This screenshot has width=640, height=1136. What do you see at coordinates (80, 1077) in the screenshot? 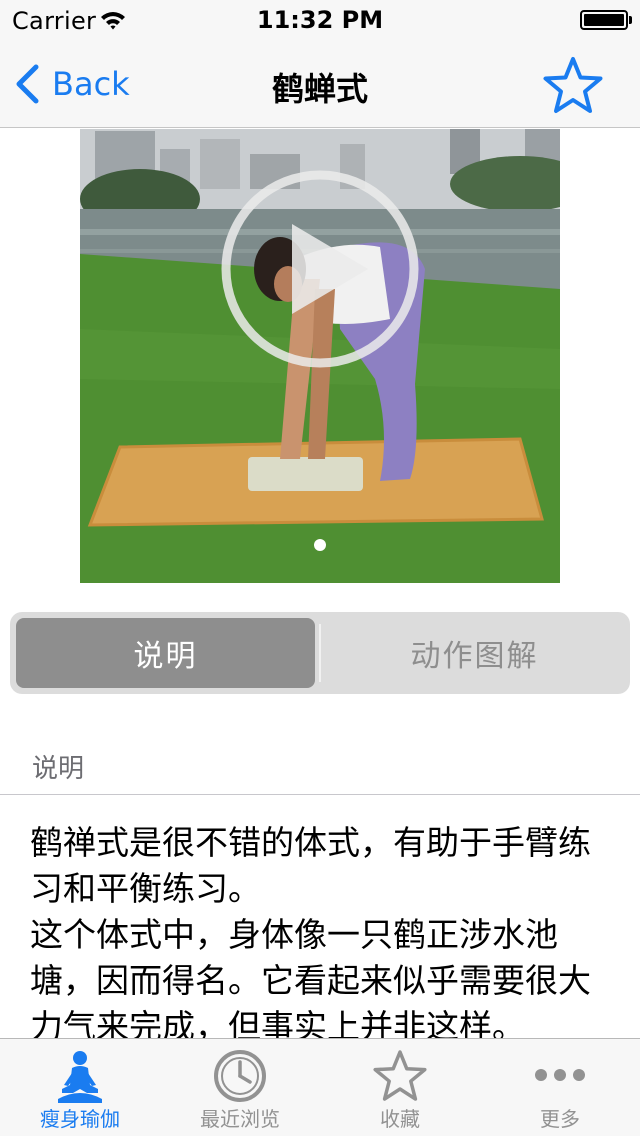
I see `meditation-icon` at bounding box center [80, 1077].